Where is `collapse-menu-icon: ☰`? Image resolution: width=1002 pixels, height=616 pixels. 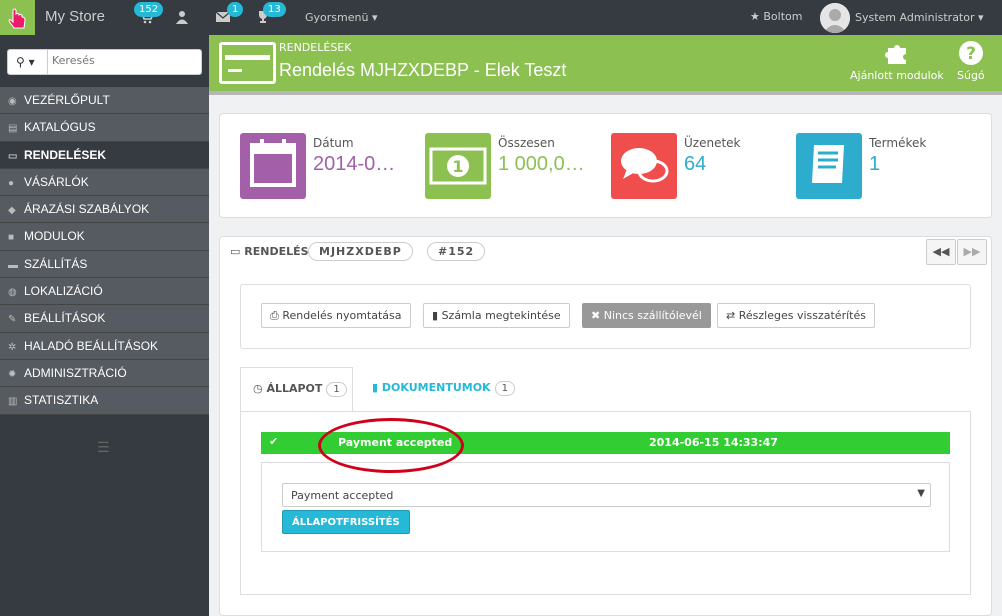
collapse-menu-icon: ☰ is located at coordinates (103, 448).